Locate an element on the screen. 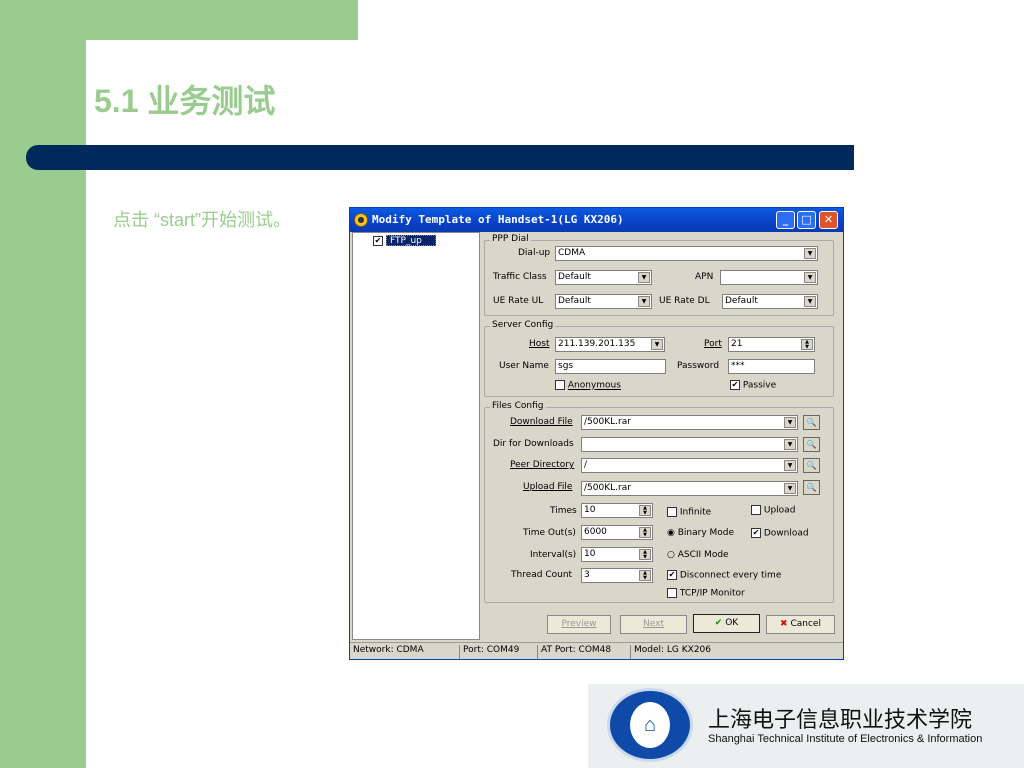 This screenshot has width=1024, height=768. peer-directory-label: Peer Directory is located at coordinates (542, 465).